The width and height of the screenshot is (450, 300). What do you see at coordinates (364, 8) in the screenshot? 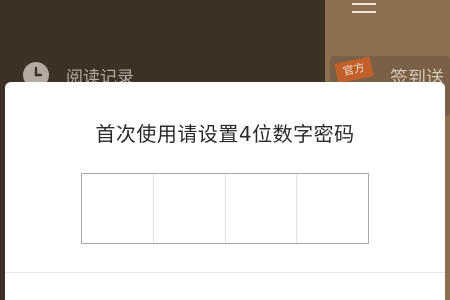
I see `menu-icon` at bounding box center [364, 8].